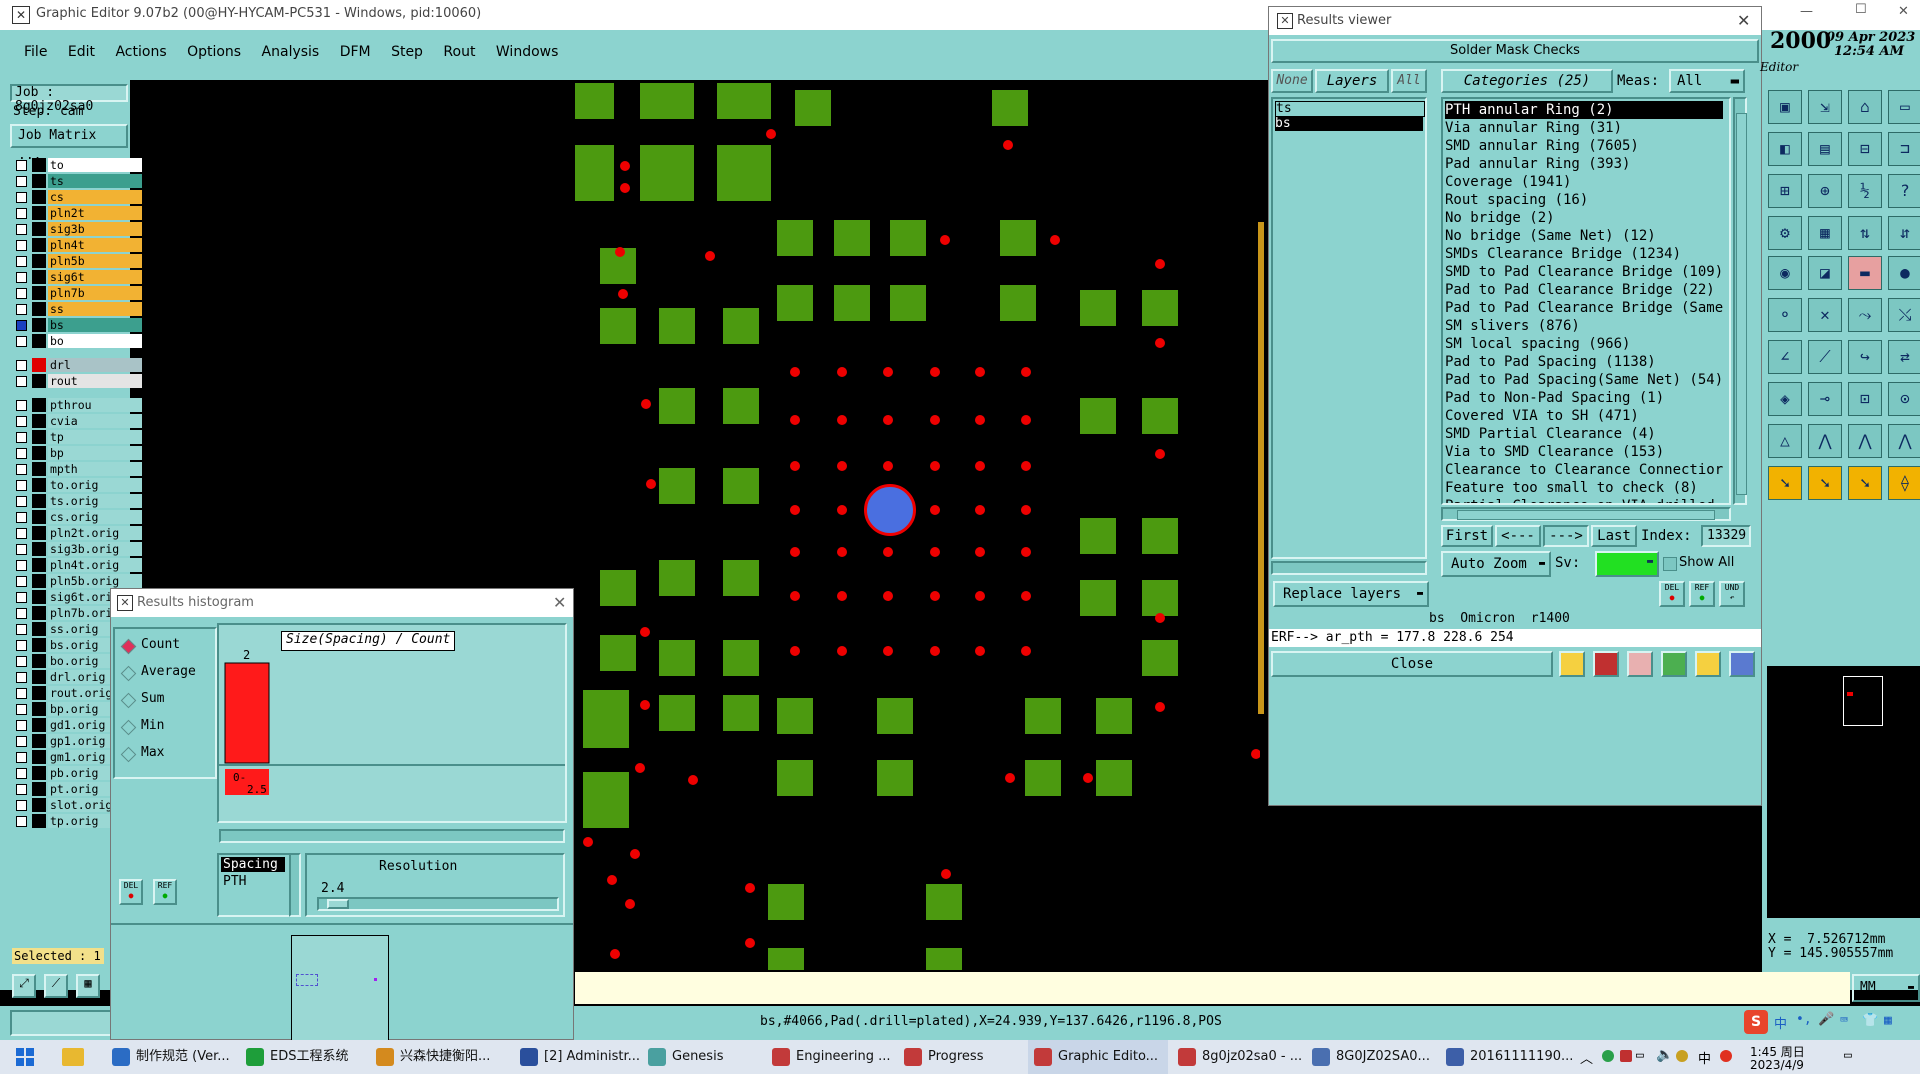  Describe the element at coordinates (1587, 488) in the screenshot. I see `category-item: Feature too small to check (8)` at that location.